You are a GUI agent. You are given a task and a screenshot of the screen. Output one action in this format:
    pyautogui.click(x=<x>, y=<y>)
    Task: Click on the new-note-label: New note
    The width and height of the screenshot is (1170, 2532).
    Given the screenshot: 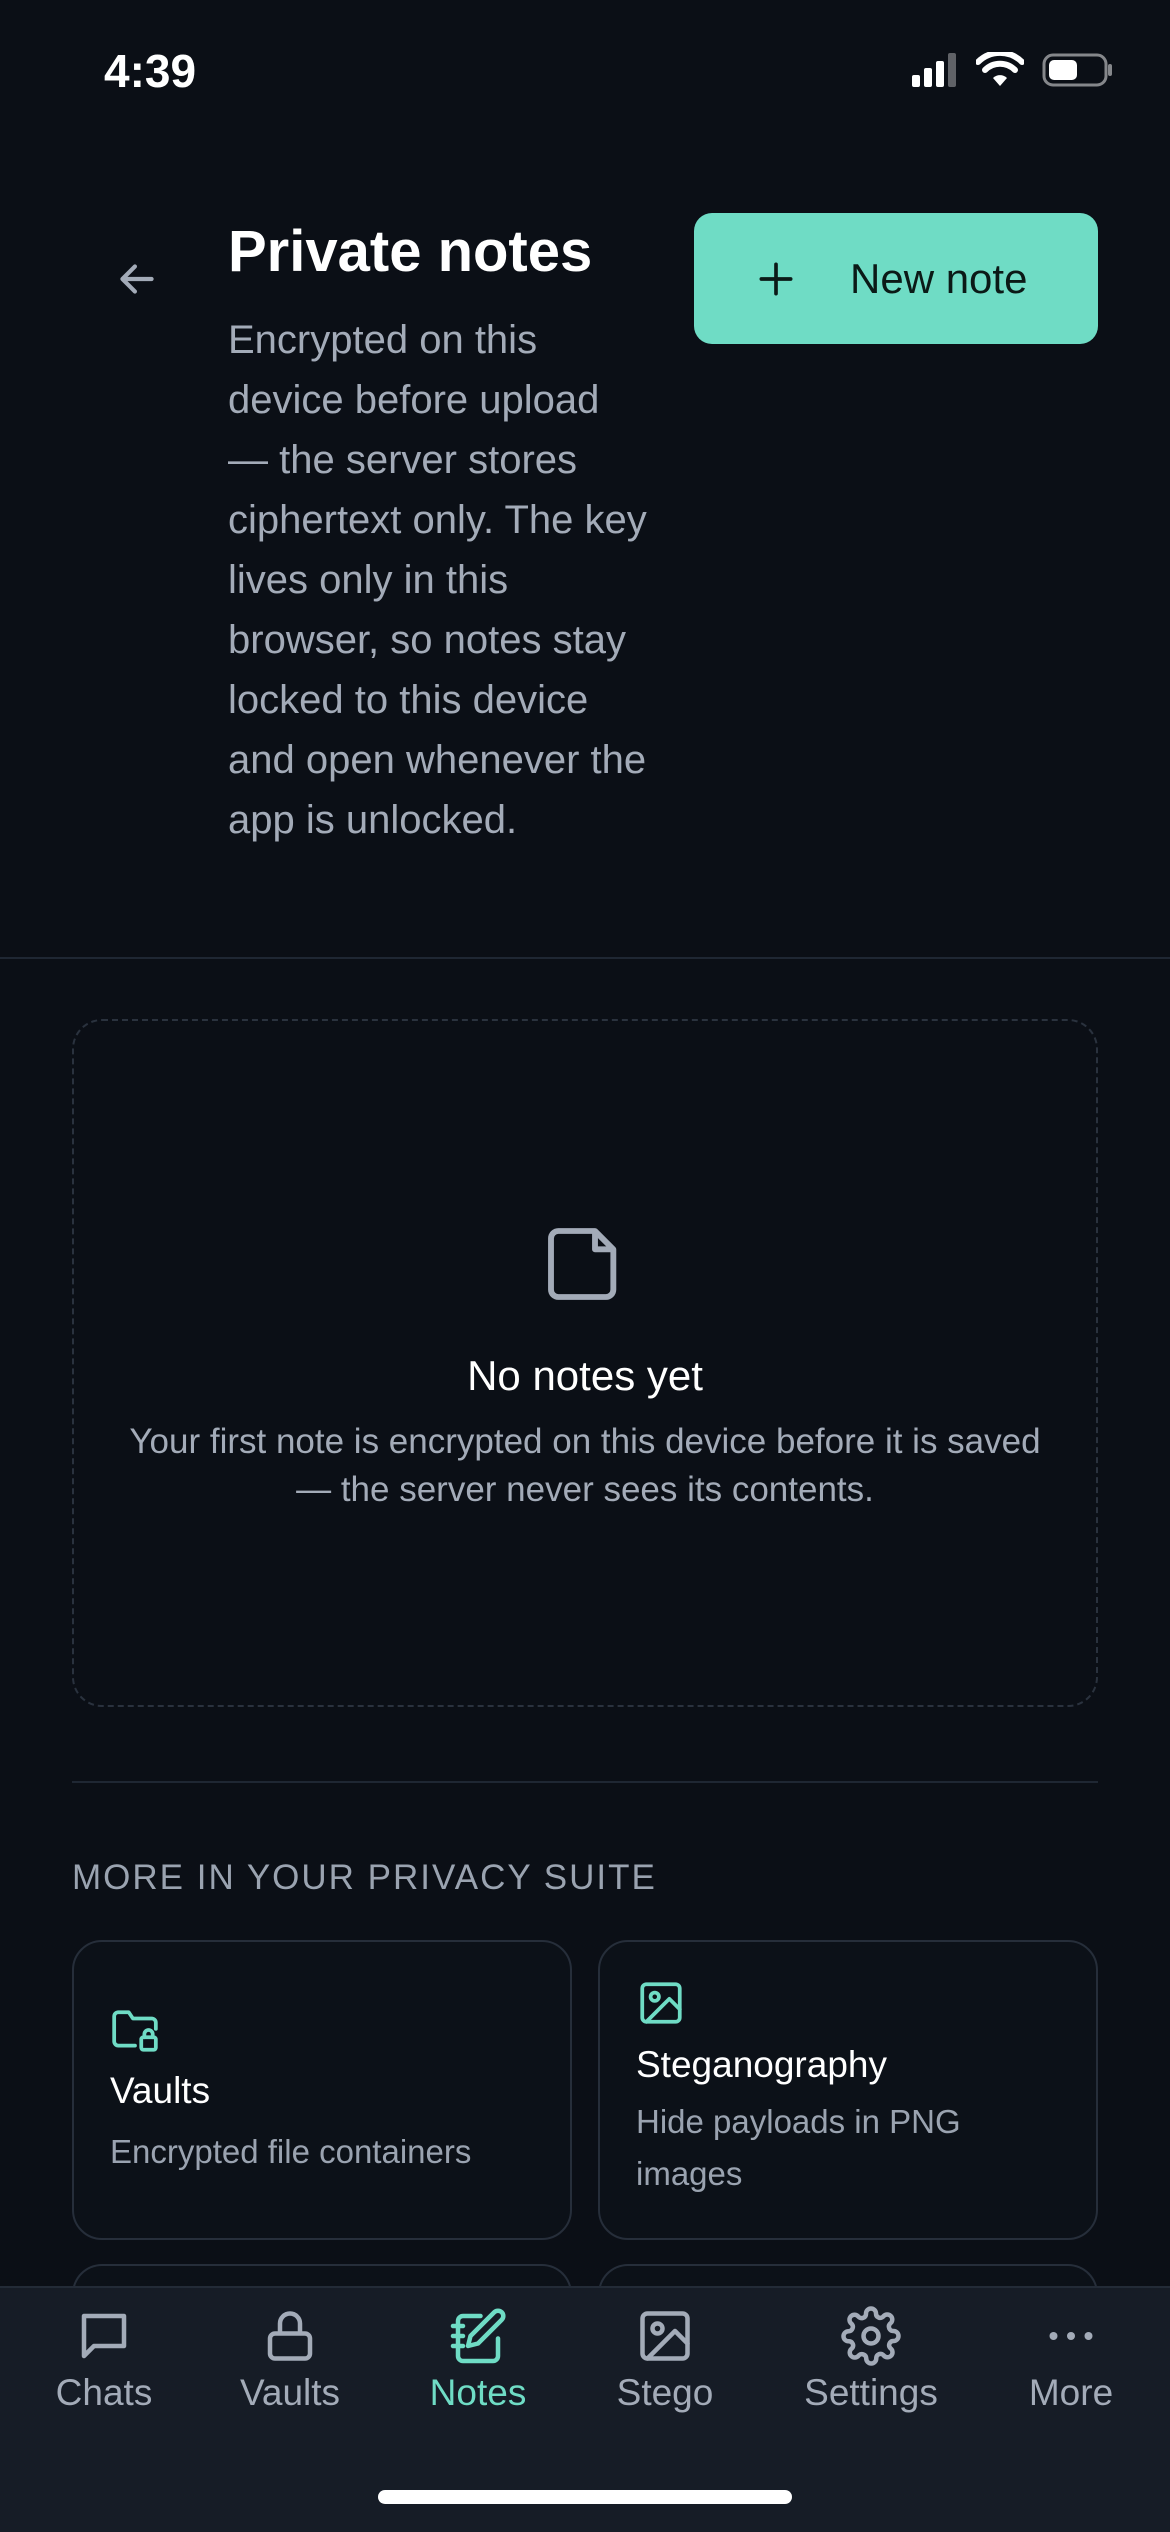 What is the action you would take?
    pyautogui.click(x=939, y=278)
    